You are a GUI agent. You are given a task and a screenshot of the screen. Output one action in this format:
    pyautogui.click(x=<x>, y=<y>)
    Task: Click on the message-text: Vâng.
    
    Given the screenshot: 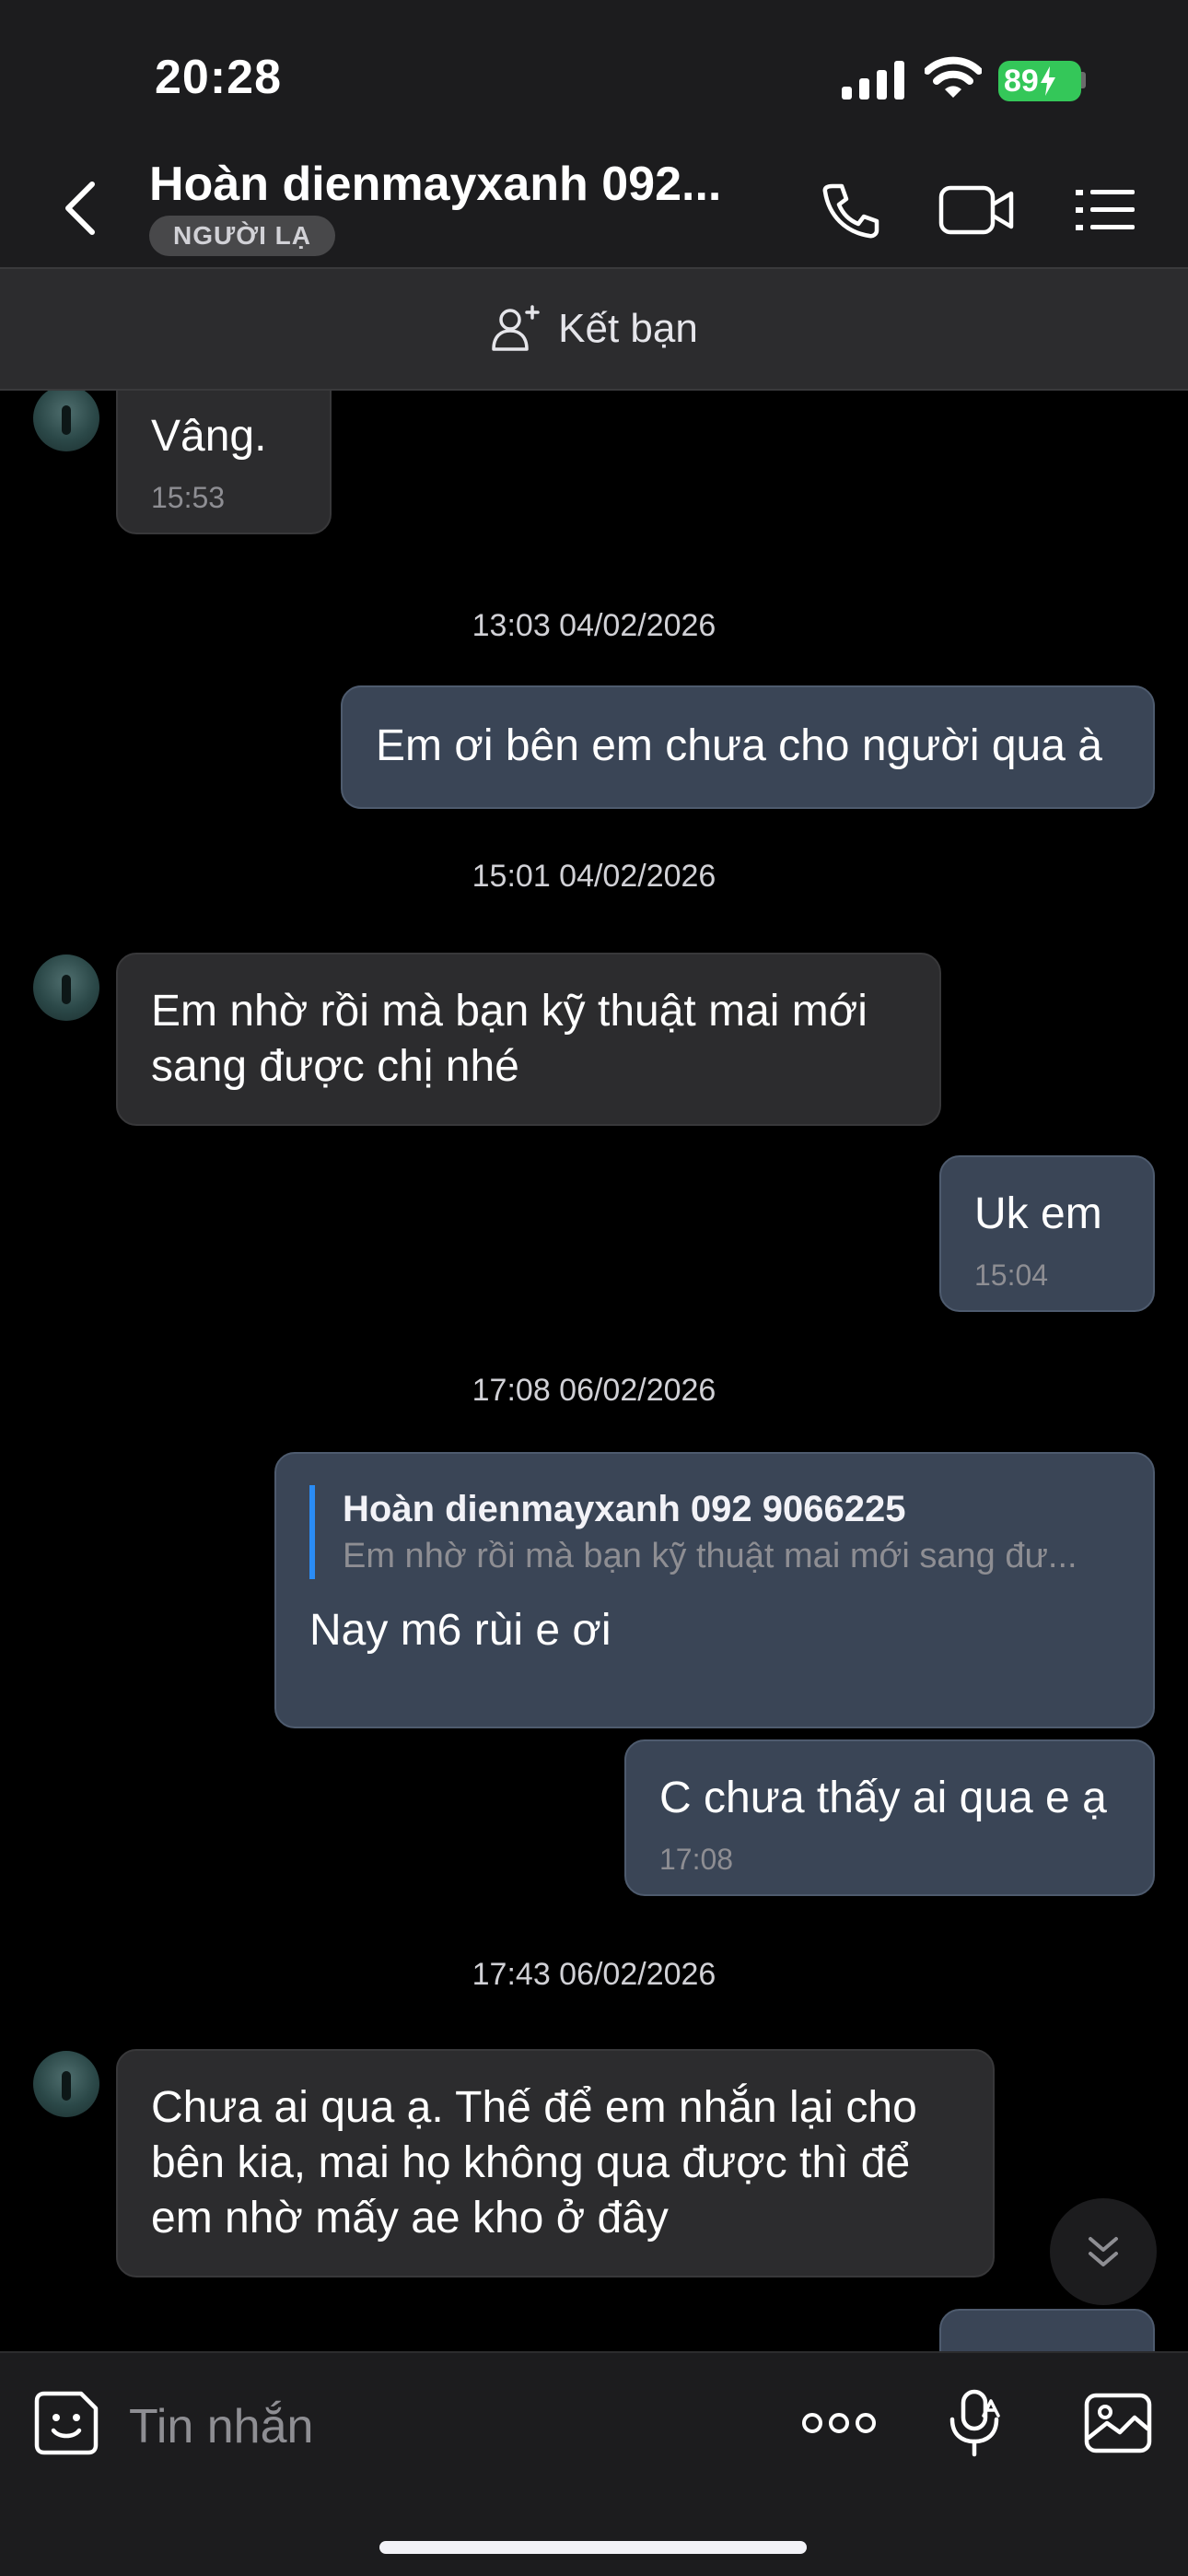 What is the action you would take?
    pyautogui.click(x=209, y=436)
    